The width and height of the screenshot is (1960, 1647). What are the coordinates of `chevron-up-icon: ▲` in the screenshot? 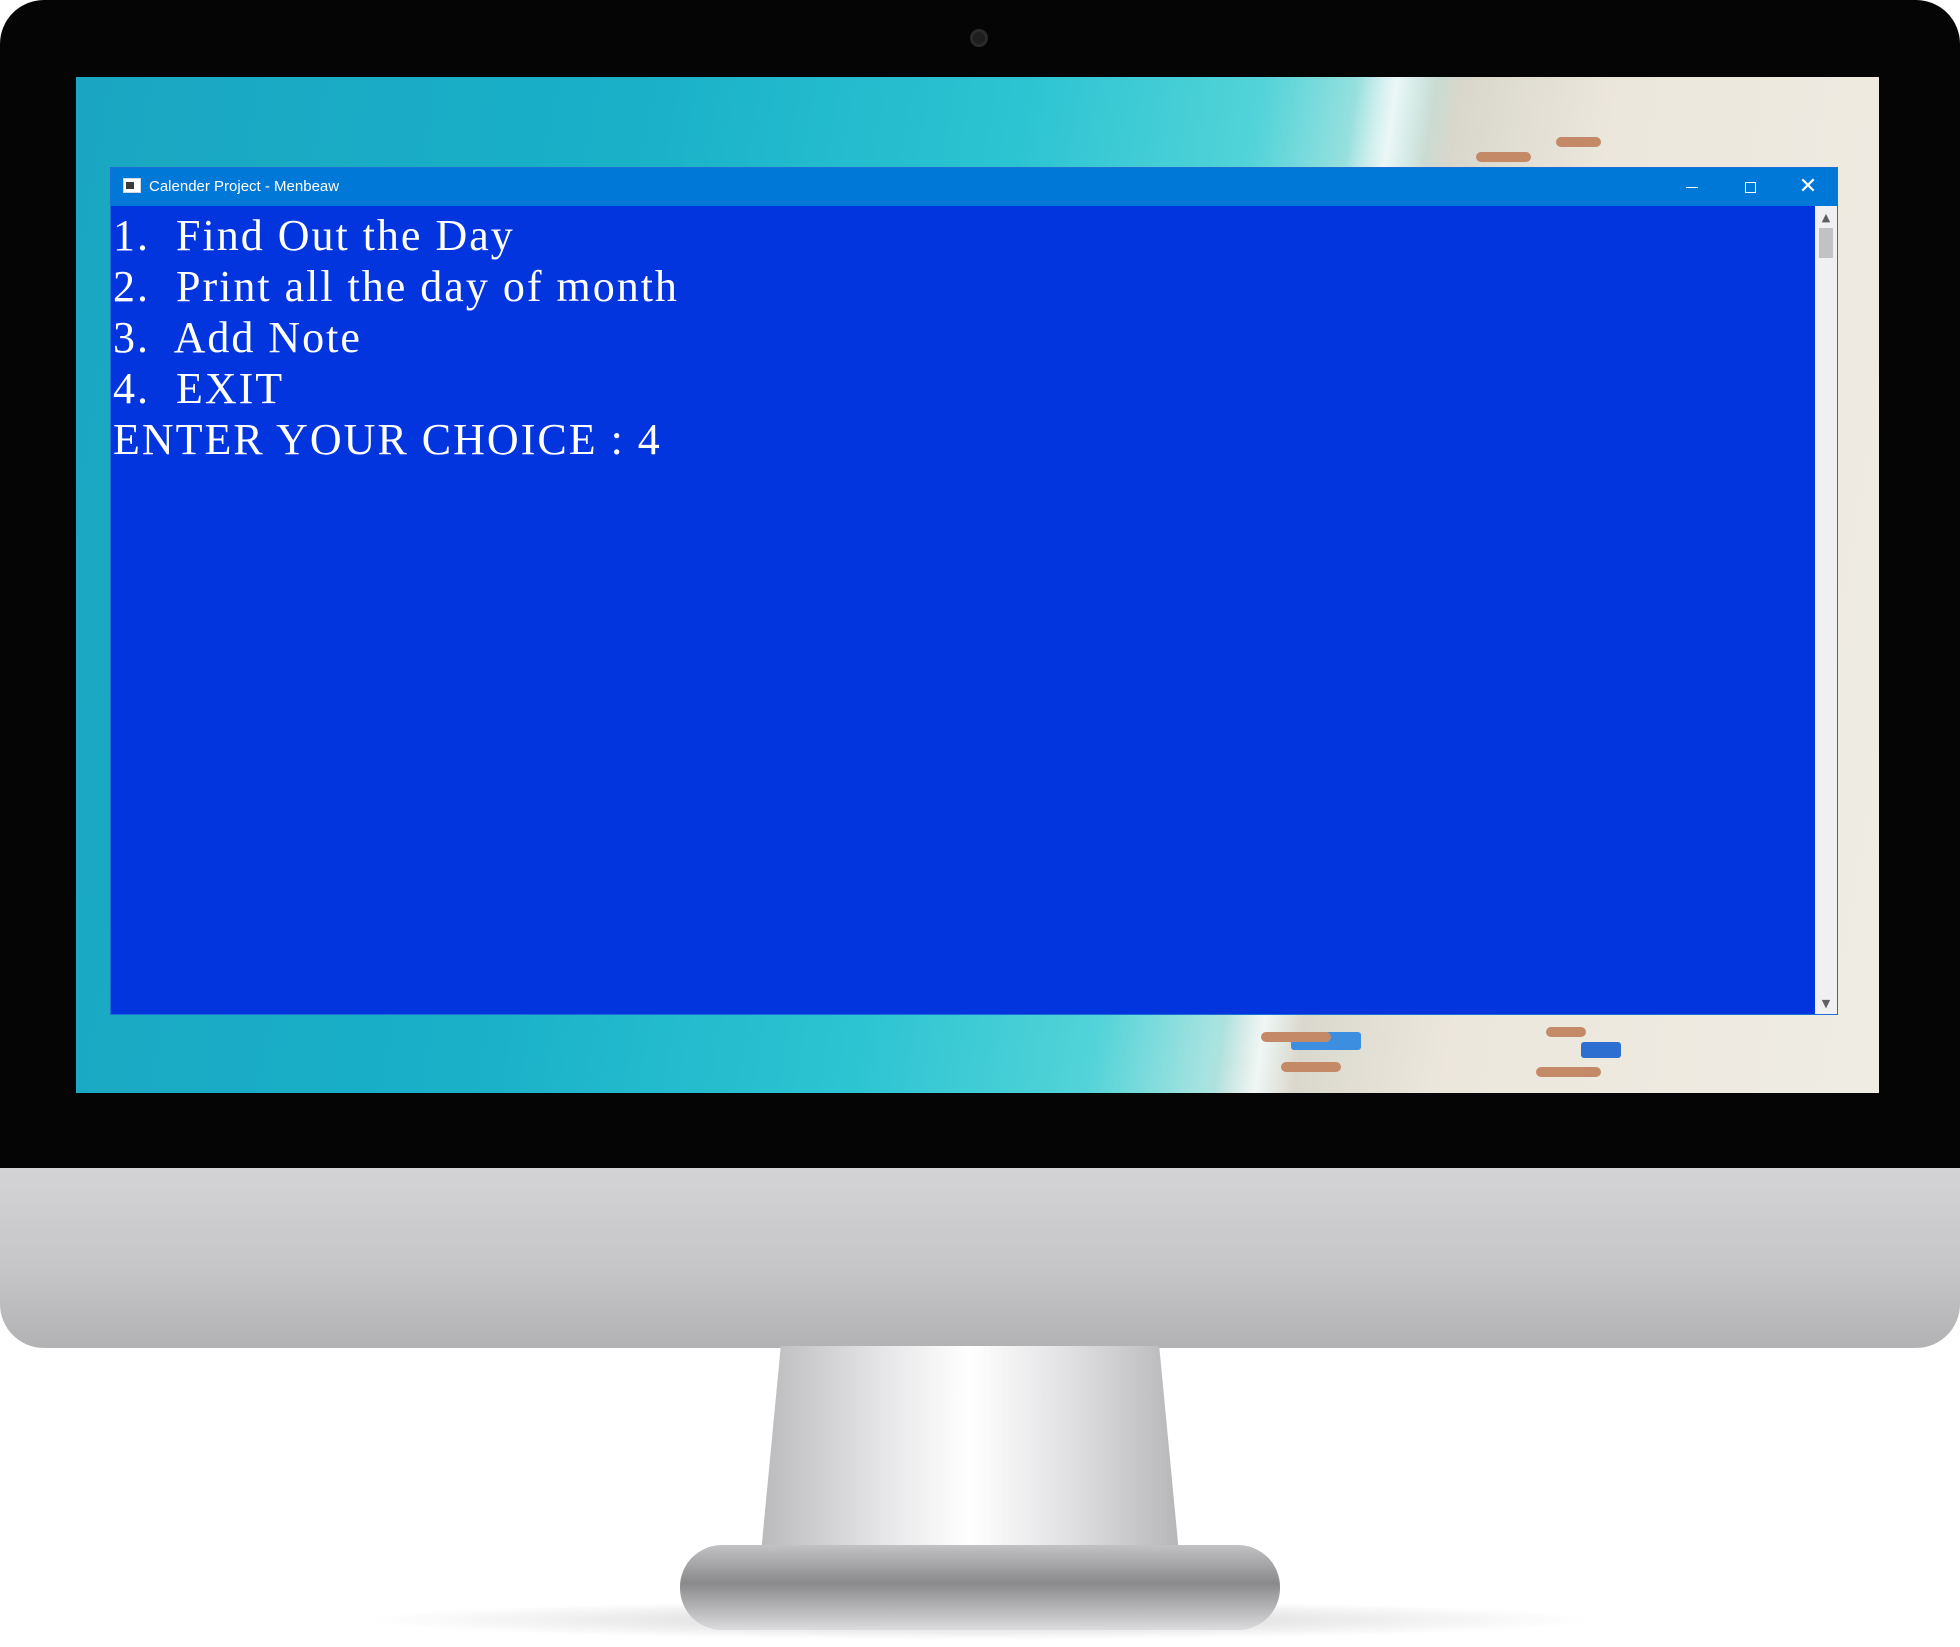 It's located at (1826, 217).